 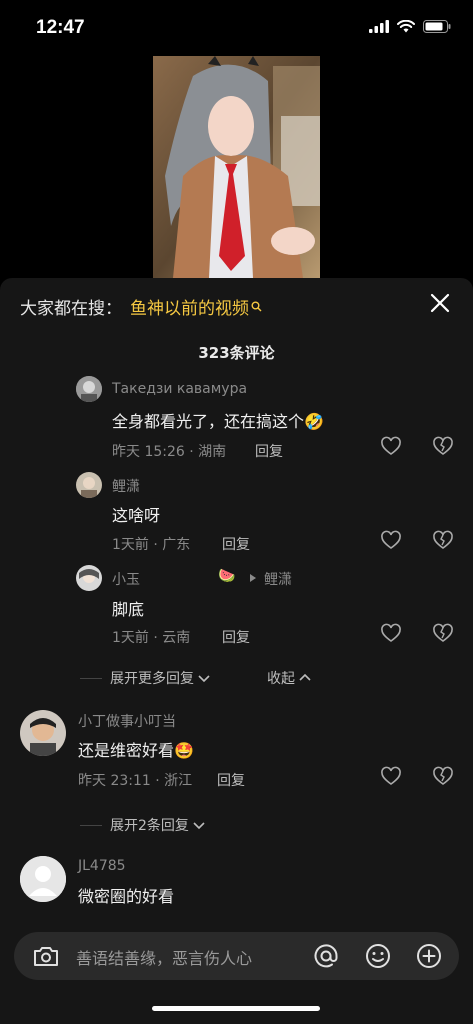 I want to click on reply-username: Такедзи кавамура, so click(x=179, y=389).